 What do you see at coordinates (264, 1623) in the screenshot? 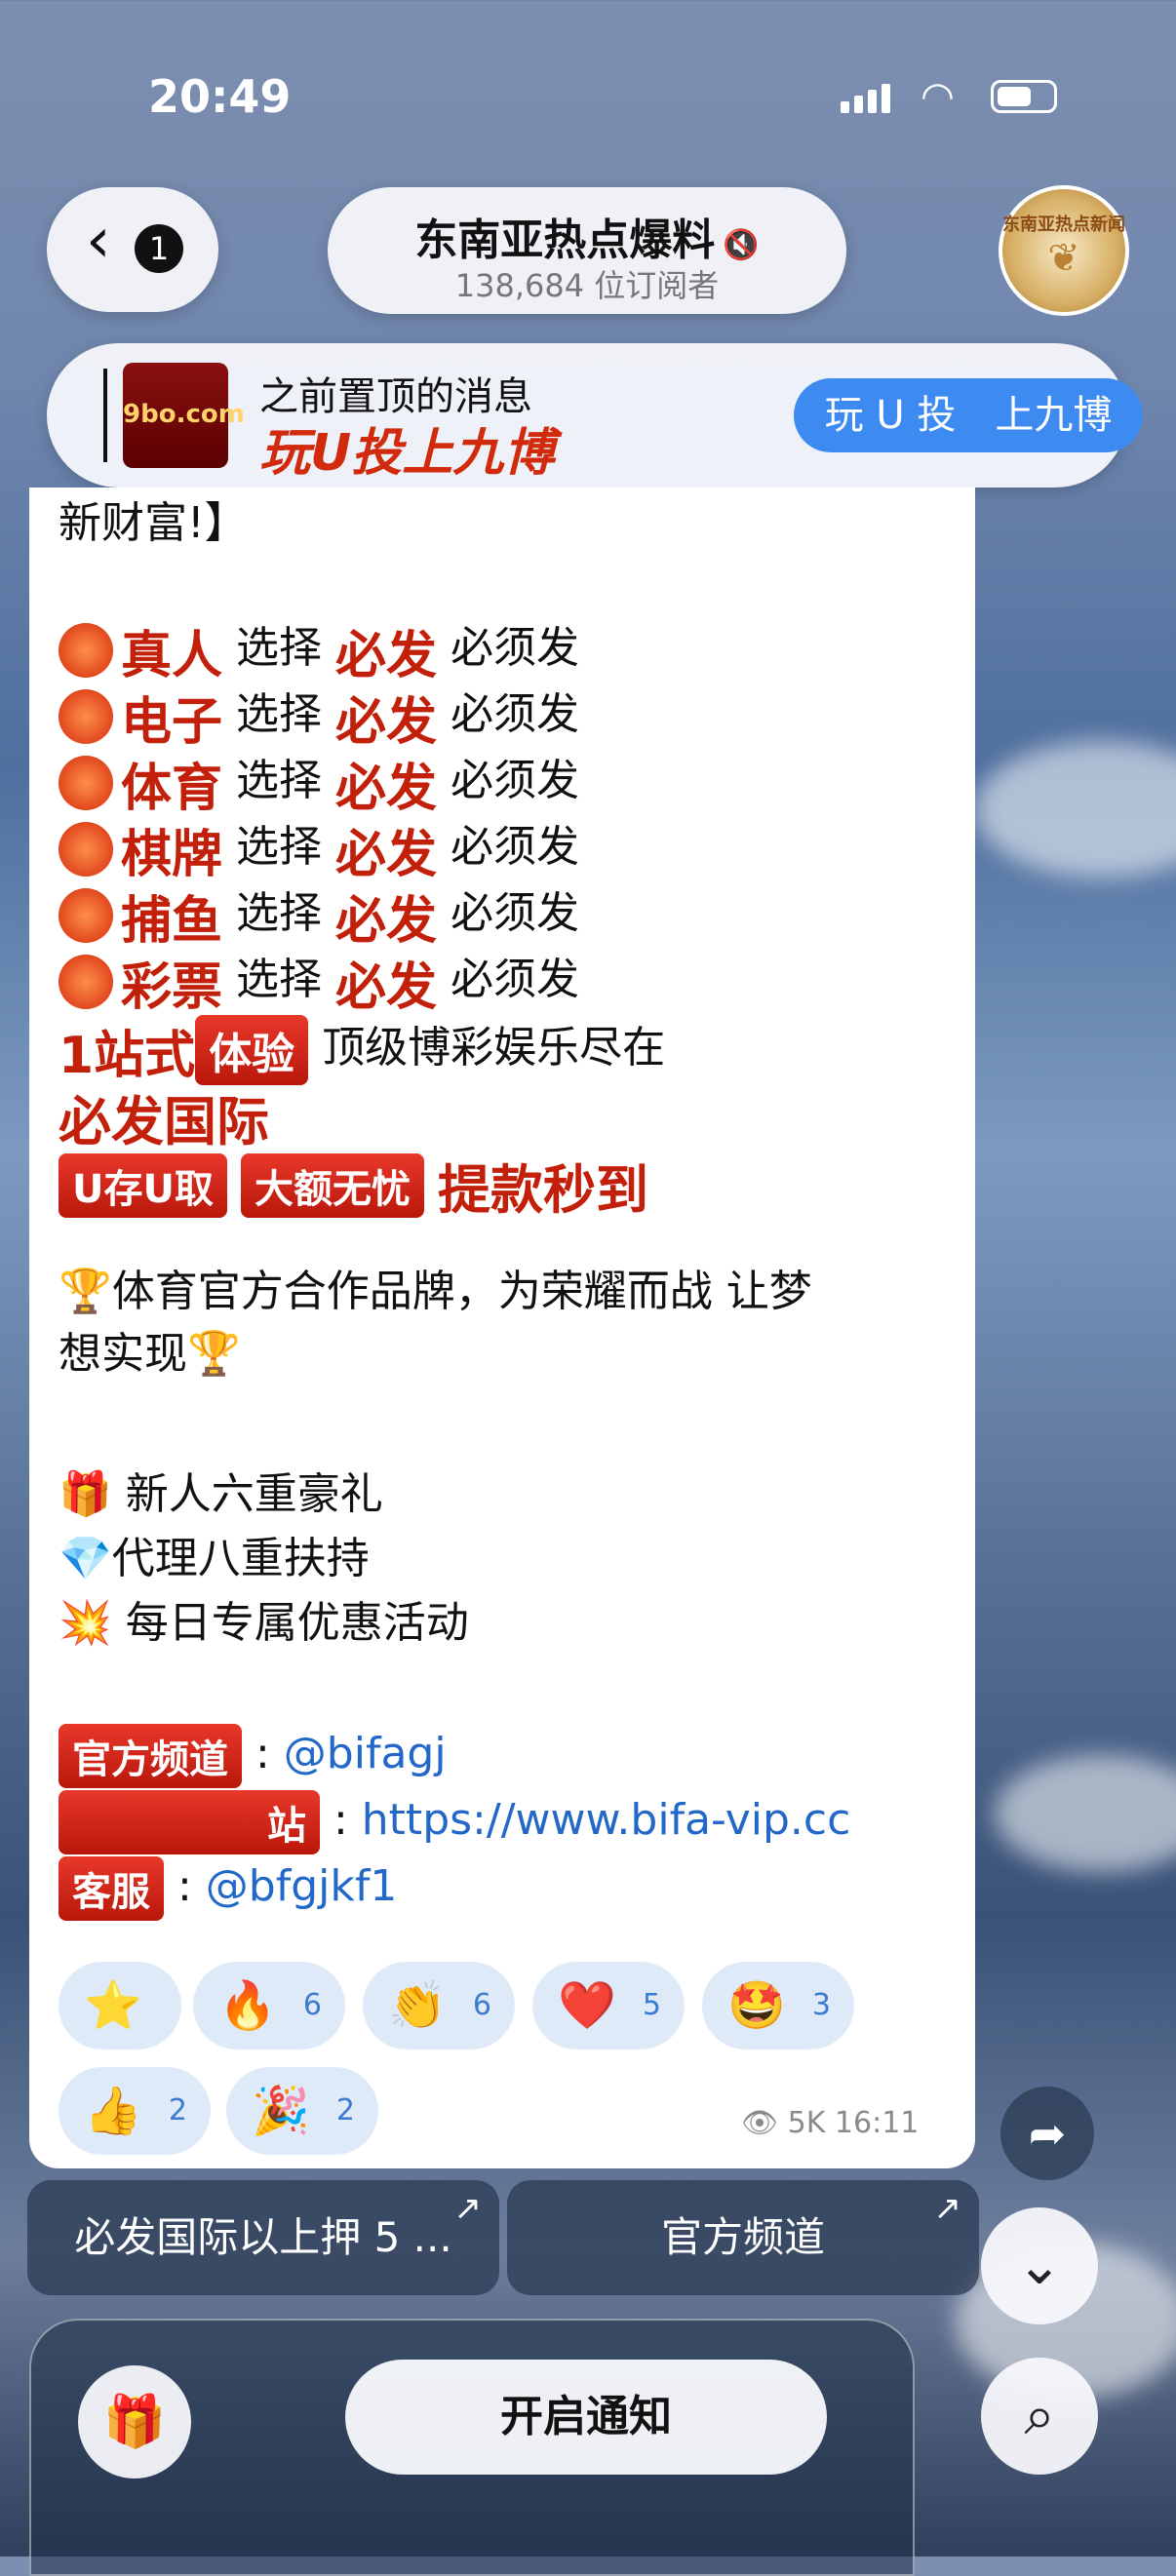
I see `spark-line: 💥 每日专属优惠活动` at bounding box center [264, 1623].